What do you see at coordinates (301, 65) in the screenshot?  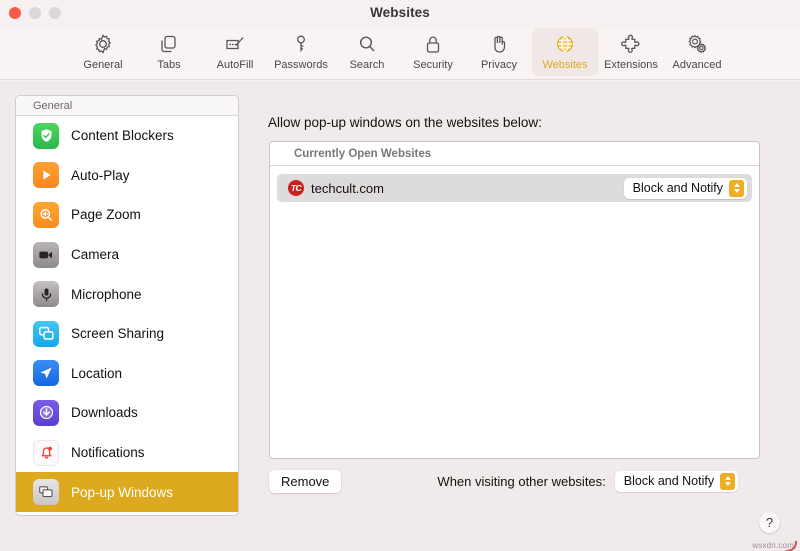 I see `toolbar-item-label: Passwords` at bounding box center [301, 65].